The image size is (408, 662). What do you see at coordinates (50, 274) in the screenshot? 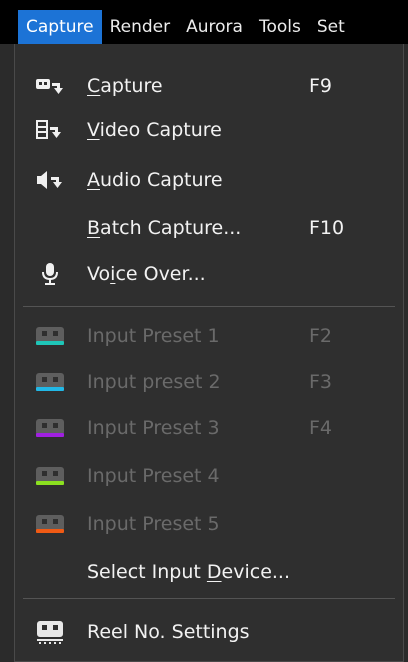
I see `microphone-icon` at bounding box center [50, 274].